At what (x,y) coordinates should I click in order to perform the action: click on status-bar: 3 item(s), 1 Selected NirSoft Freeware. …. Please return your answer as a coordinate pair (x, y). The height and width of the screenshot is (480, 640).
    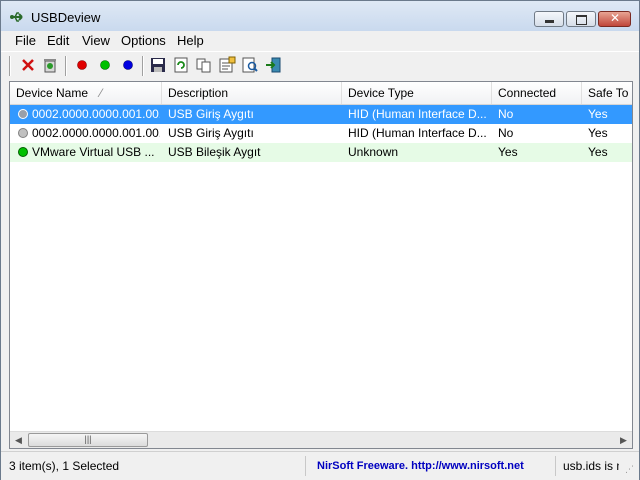
    Looking at the image, I should click on (320, 465).